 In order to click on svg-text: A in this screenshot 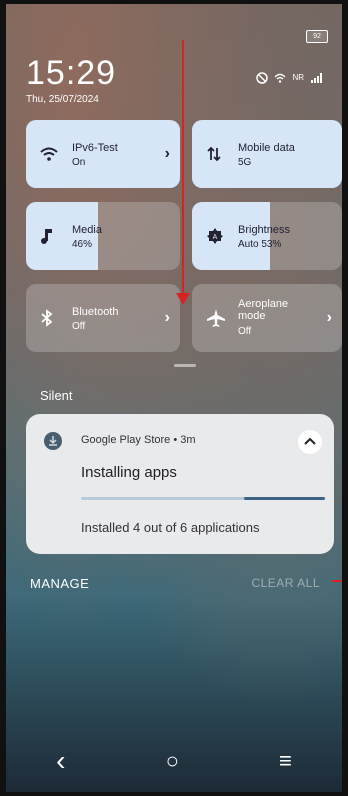, I will do `click(215, 237)`.